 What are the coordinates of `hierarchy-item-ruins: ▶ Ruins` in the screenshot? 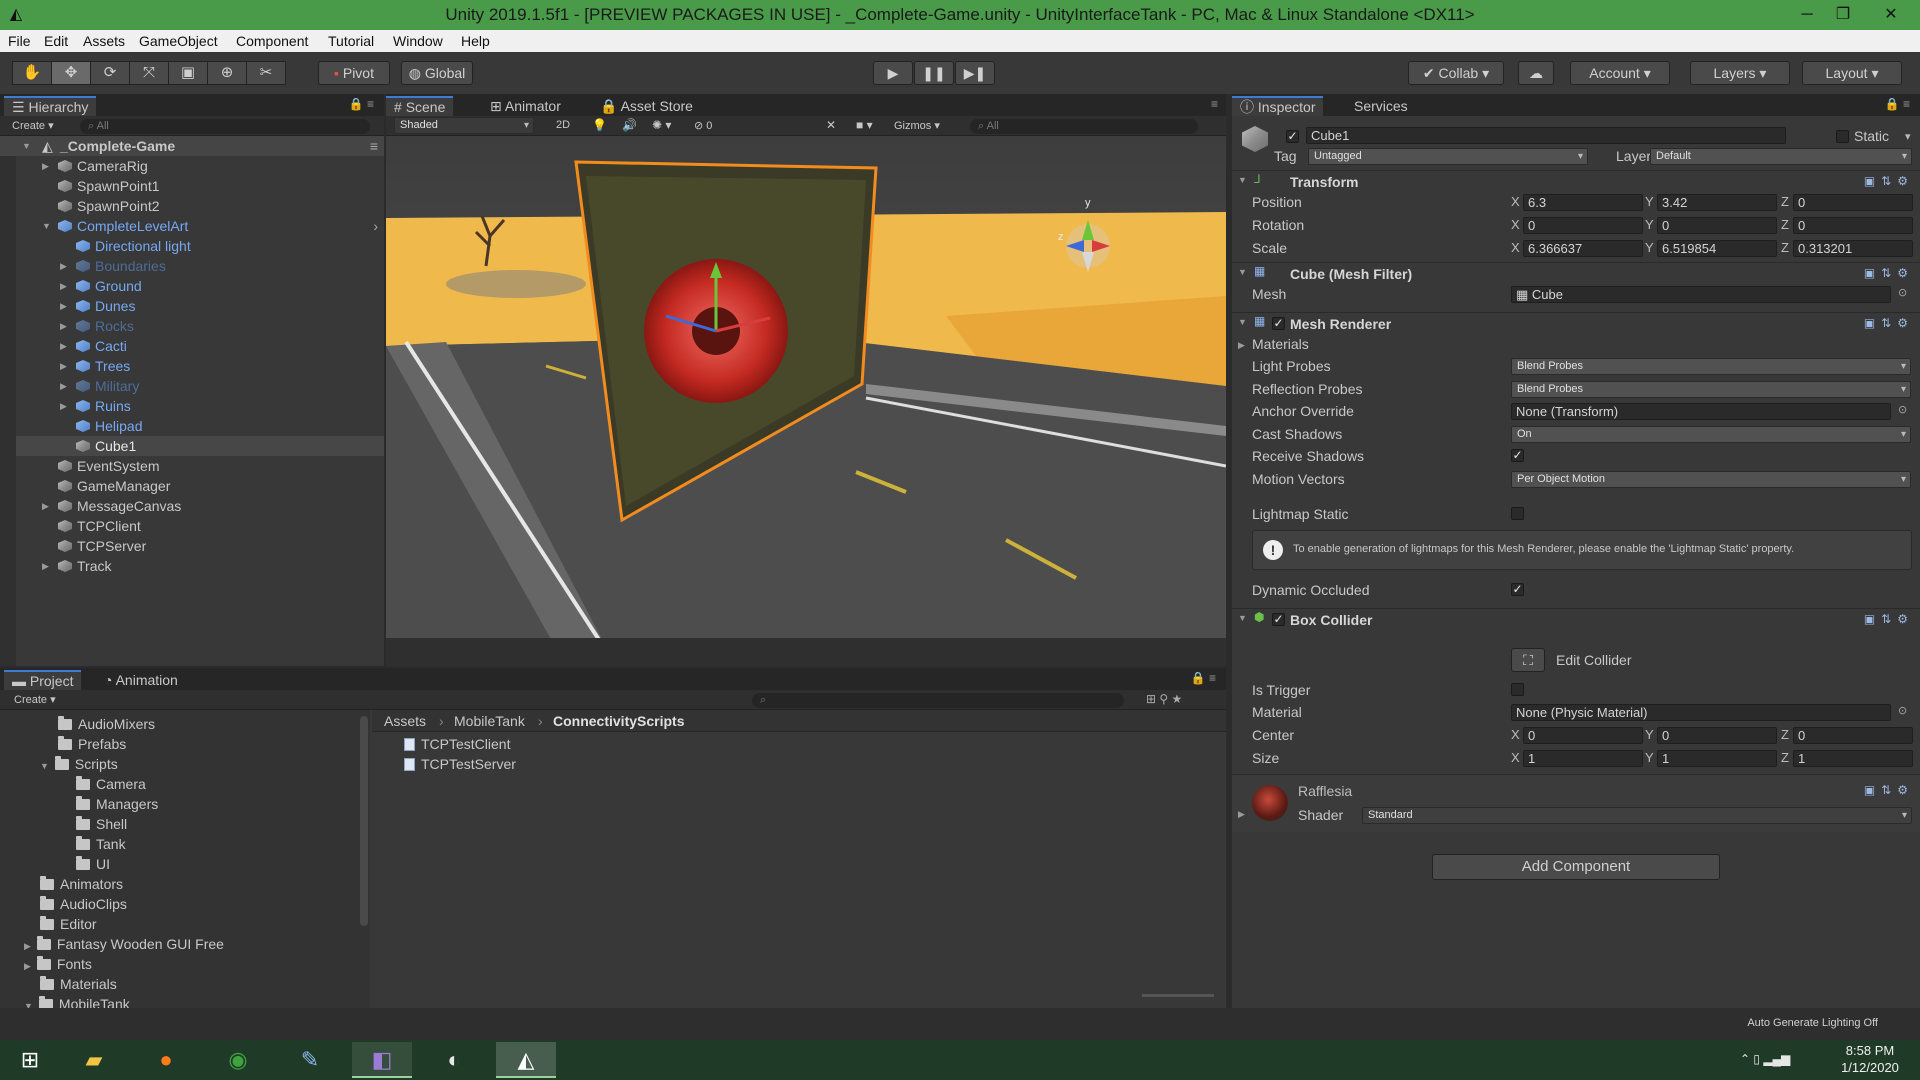 It's located at (192, 406).